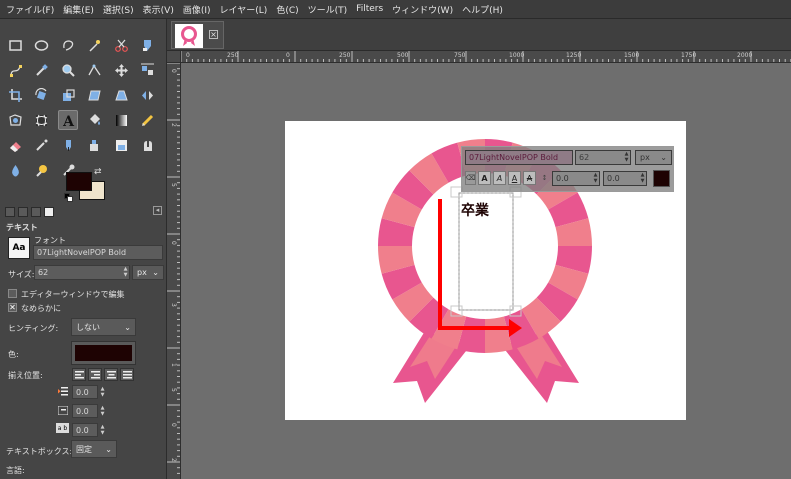  What do you see at coordinates (95, 120) in the screenshot?
I see `bucket-fill-icon` at bounding box center [95, 120].